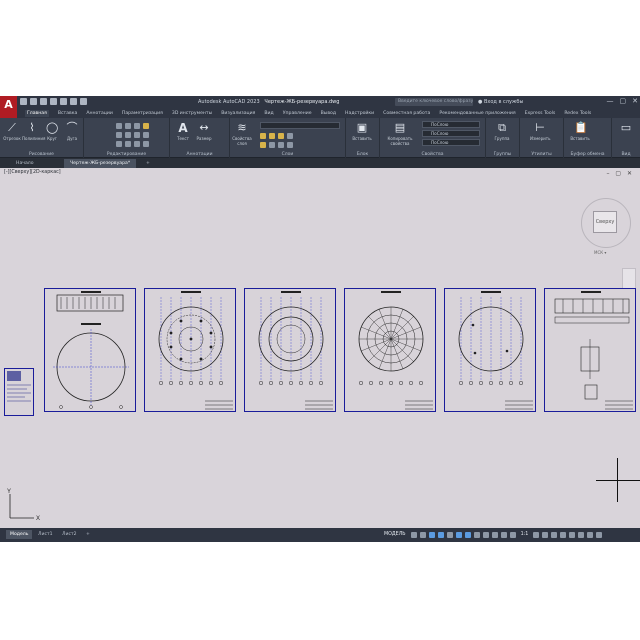 The width and height of the screenshot is (640, 640). I want to click on minimize-button: —, so click(610, 101).